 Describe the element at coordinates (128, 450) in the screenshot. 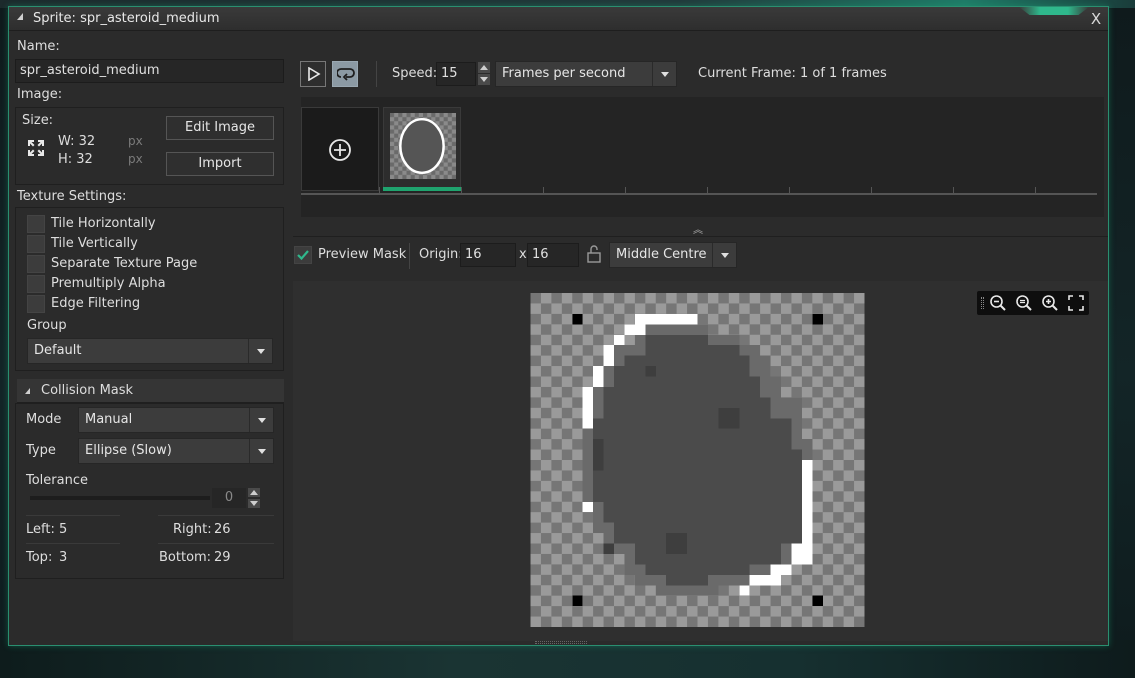

I see `type-dropdown-value: Ellipse (Slow)` at that location.